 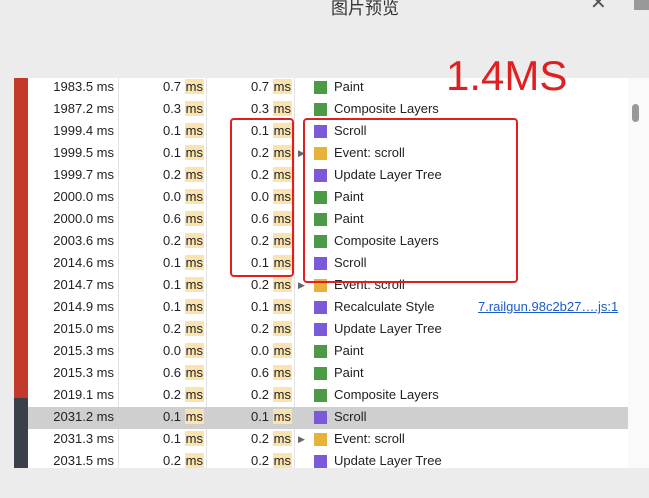 I want to click on start-time-cell: 2019.1 ms, so click(x=83, y=394).